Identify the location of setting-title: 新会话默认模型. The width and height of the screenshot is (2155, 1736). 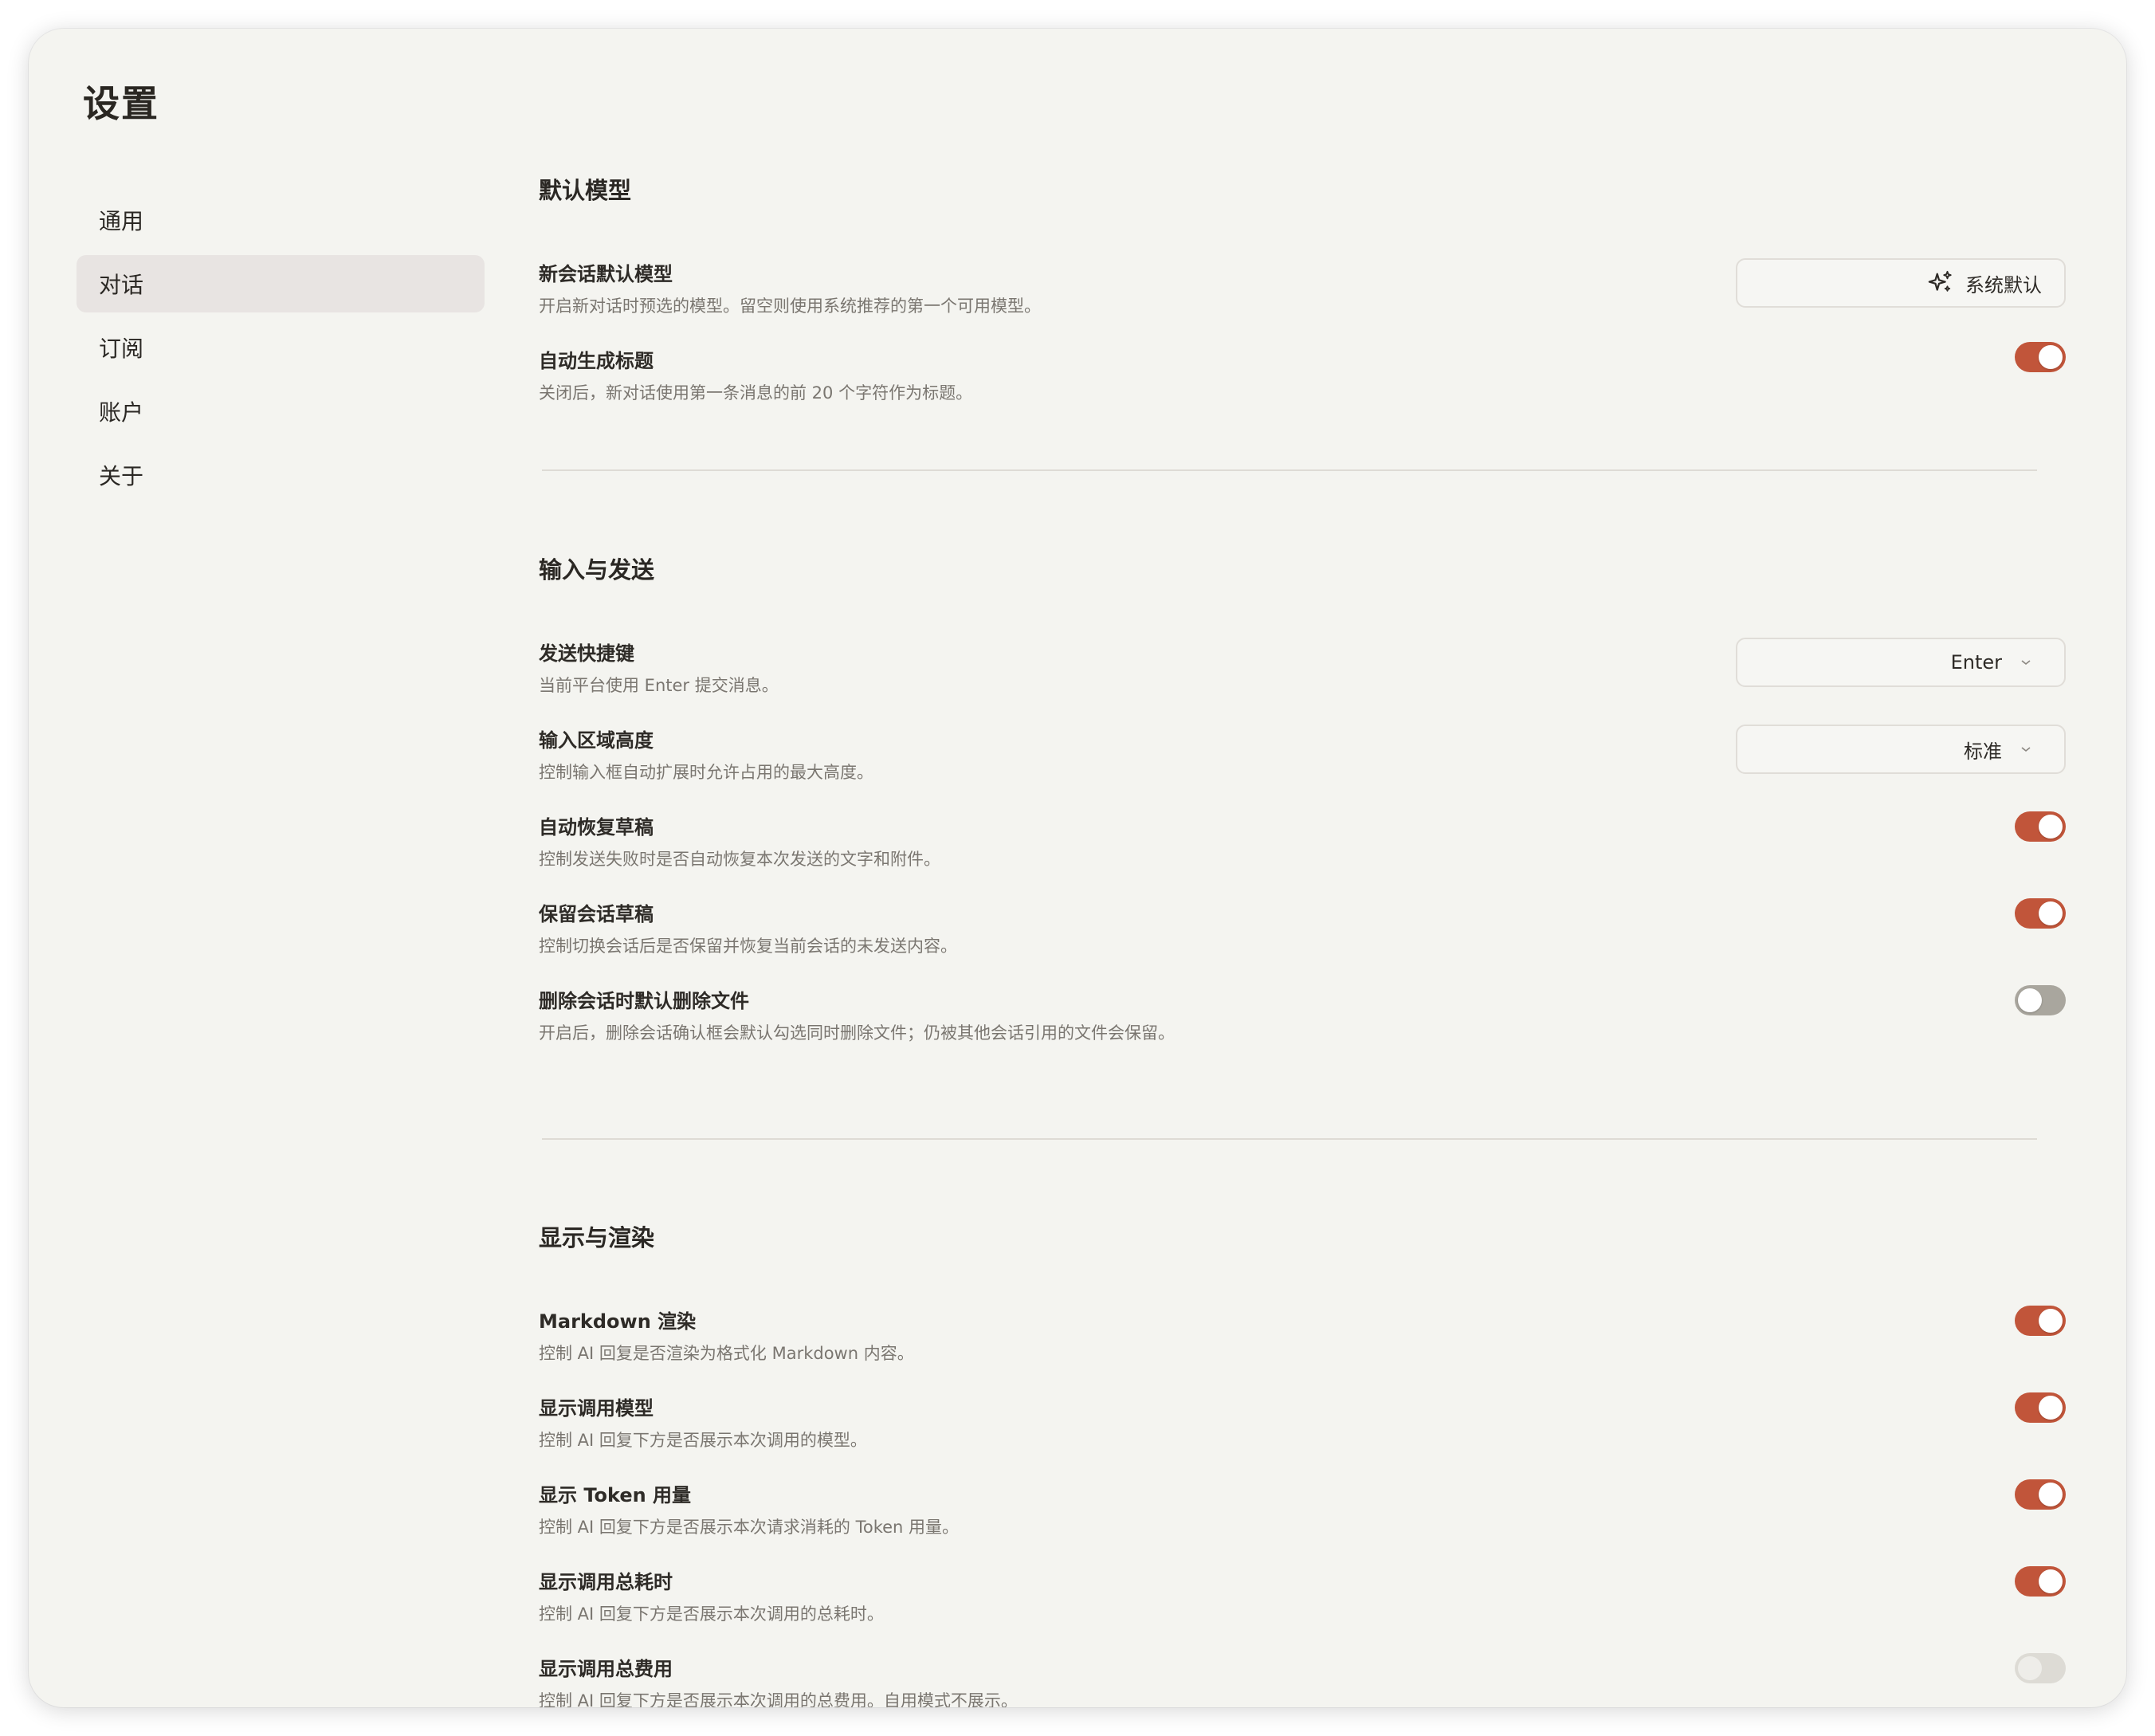
(606, 274).